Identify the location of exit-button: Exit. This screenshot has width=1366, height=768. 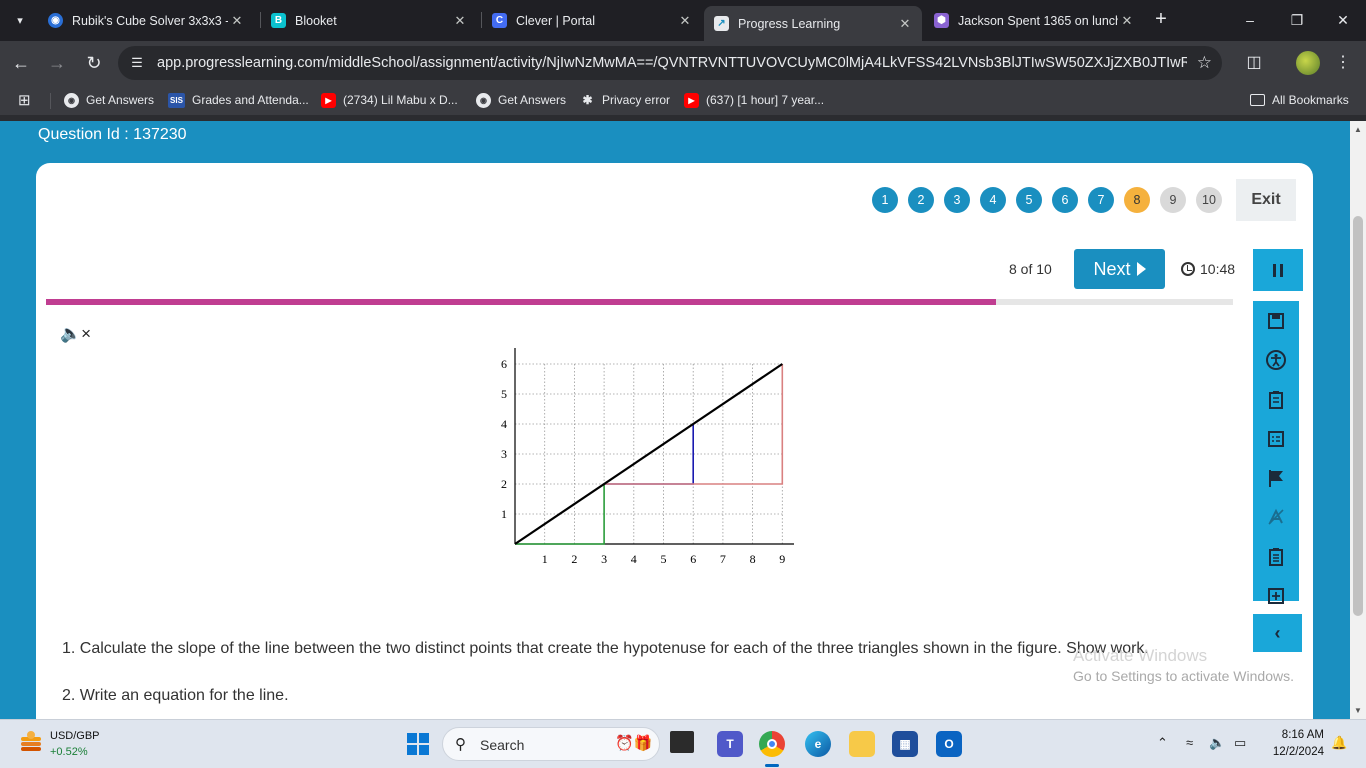
(1266, 200).